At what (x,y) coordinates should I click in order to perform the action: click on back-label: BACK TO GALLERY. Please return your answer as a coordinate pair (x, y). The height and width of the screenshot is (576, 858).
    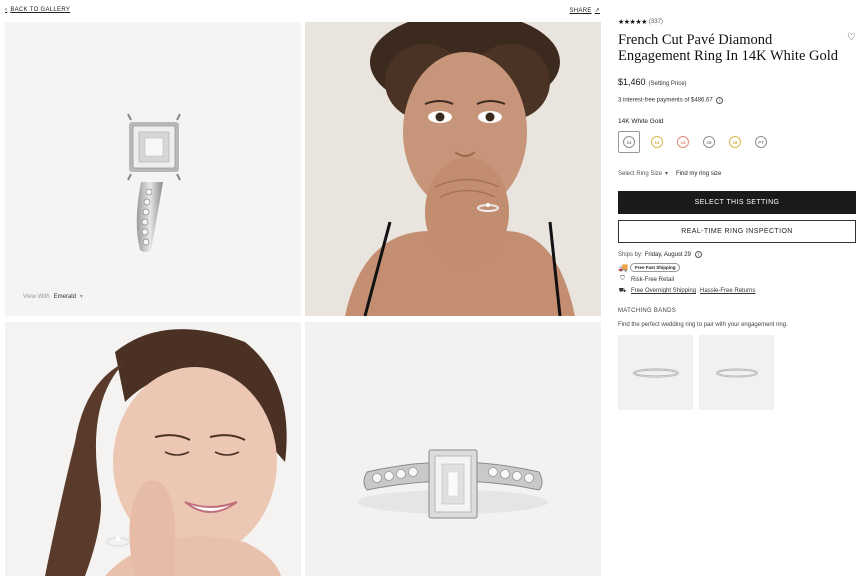
    Looking at the image, I should click on (40, 10).